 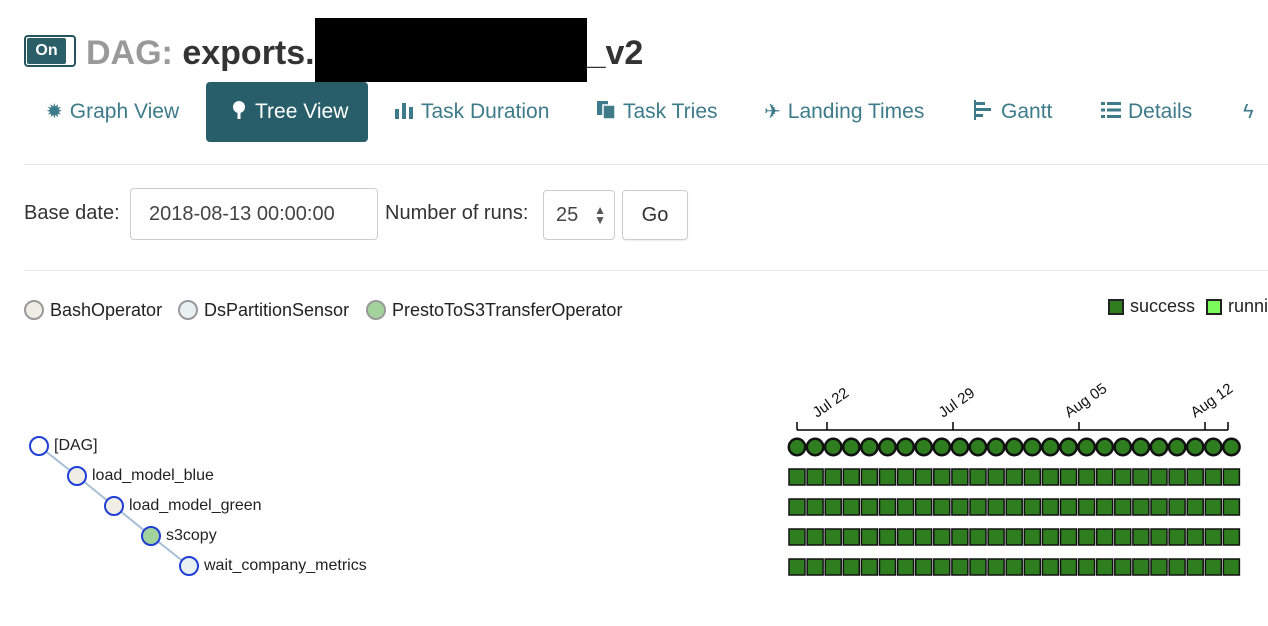 I want to click on tree-label-s3copy: s3copy, so click(x=191, y=536).